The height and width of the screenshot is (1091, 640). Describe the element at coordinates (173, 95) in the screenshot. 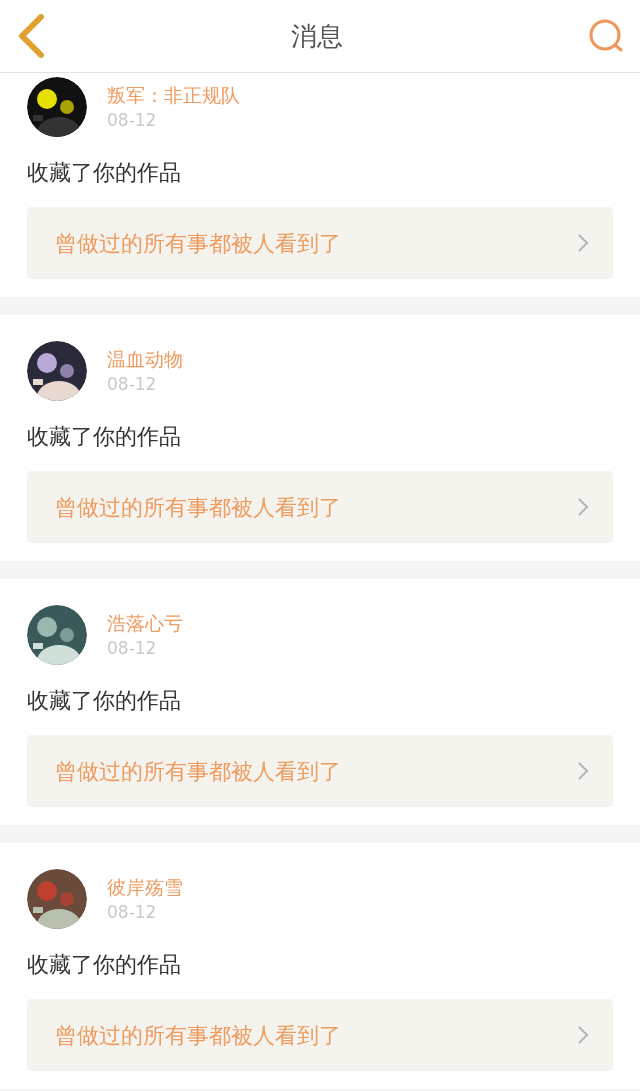

I see `user-name: 叛军：非正规队` at that location.